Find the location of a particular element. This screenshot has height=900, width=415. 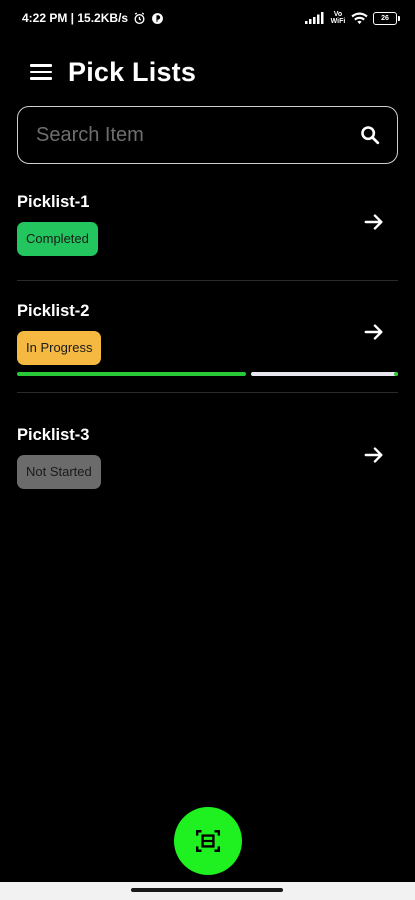

vowifi-label: Vo WiFi is located at coordinates (338, 18).